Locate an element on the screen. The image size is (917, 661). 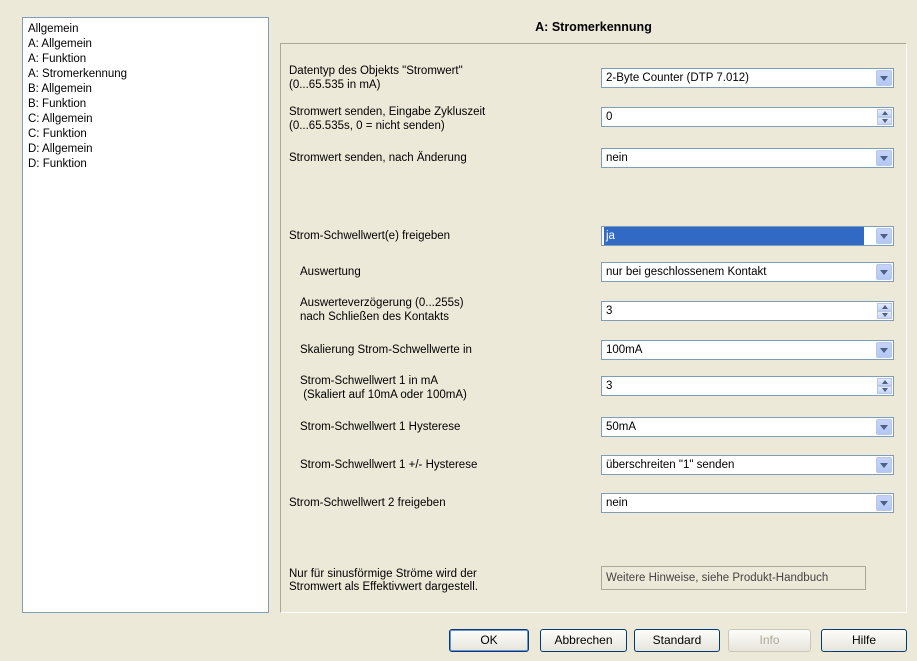
schwellwert-freigeben-select: ja is located at coordinates (747, 236).